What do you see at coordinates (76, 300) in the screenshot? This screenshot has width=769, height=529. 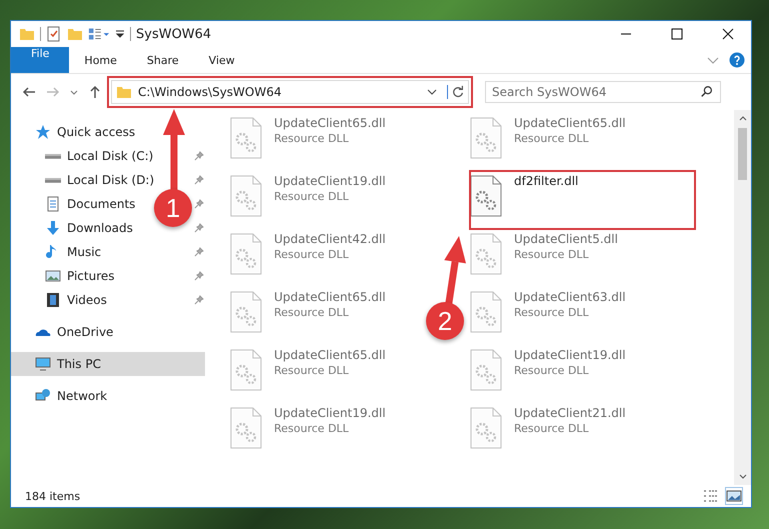 I see `nav-item: Videos` at bounding box center [76, 300].